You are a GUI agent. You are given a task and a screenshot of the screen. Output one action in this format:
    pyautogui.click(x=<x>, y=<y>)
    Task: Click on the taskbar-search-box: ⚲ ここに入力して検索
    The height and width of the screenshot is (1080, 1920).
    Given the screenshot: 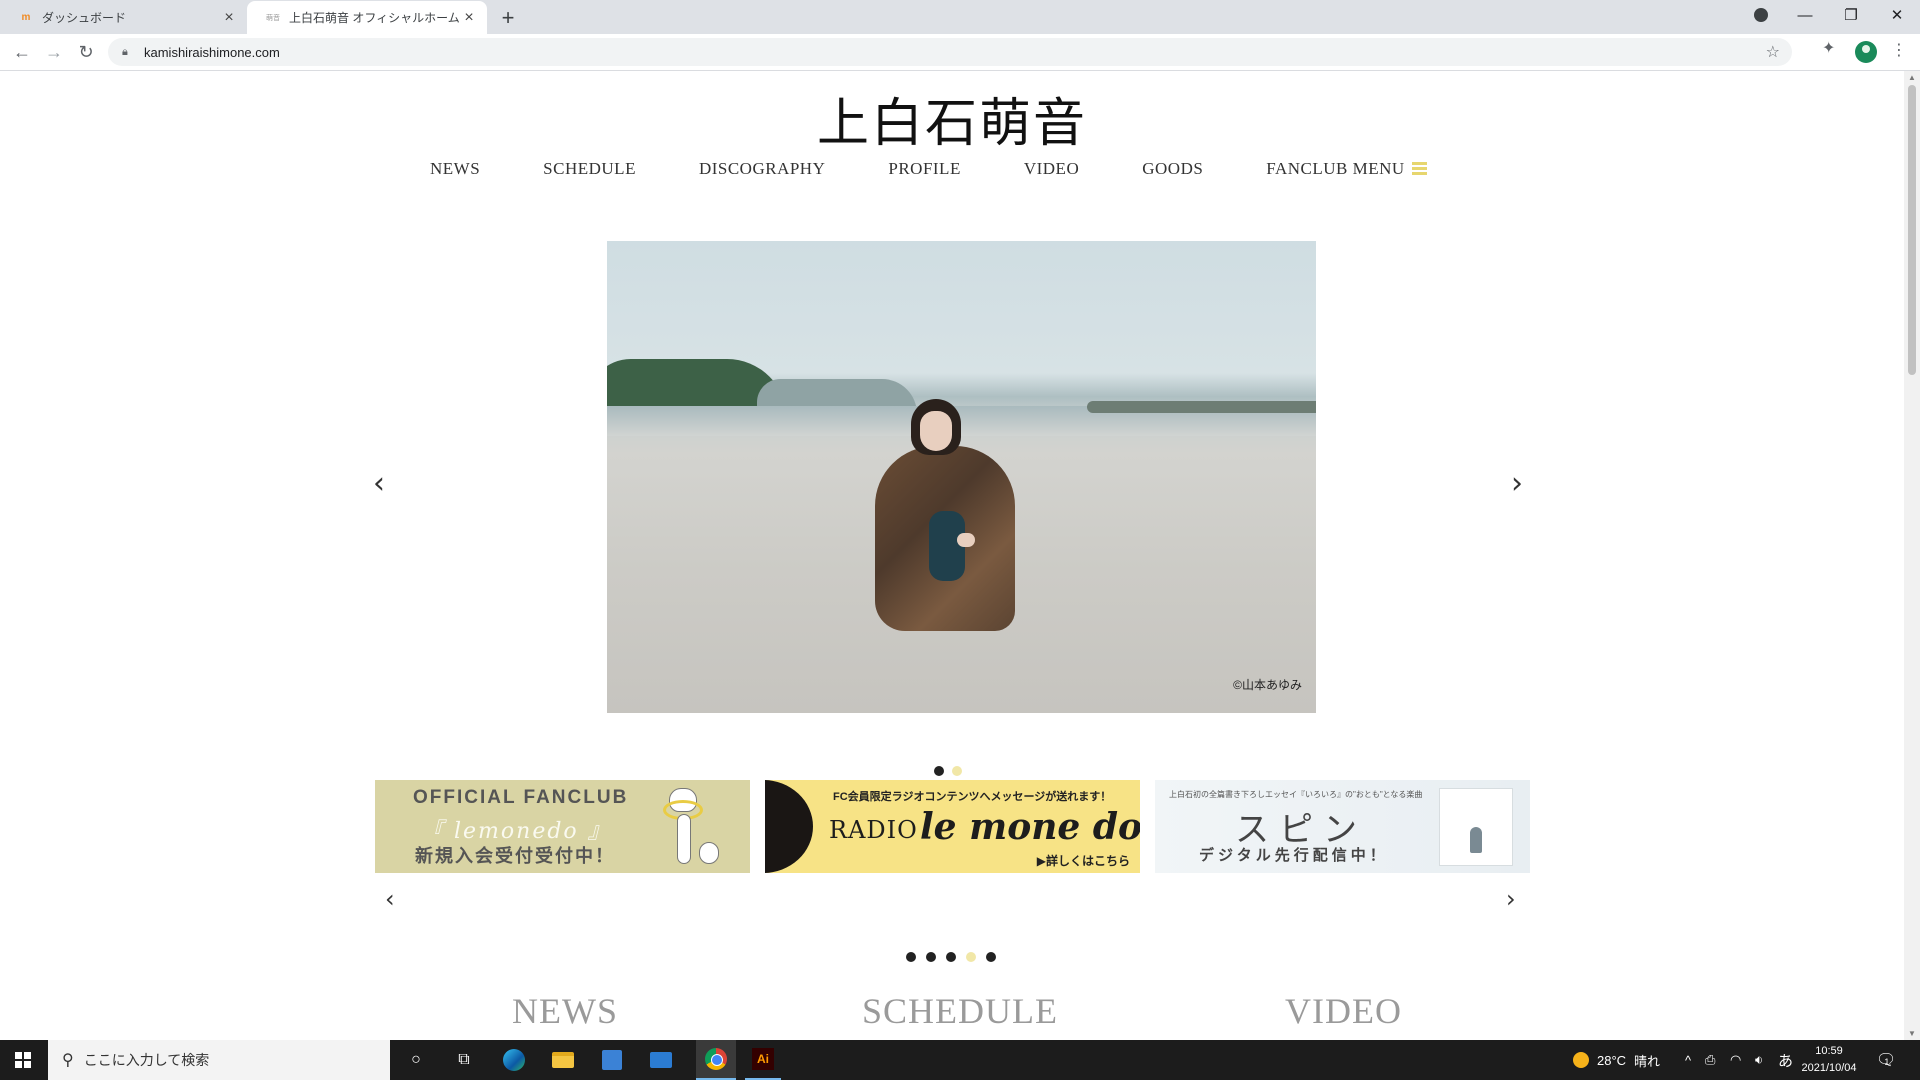 What is the action you would take?
    pyautogui.click(x=219, y=1060)
    